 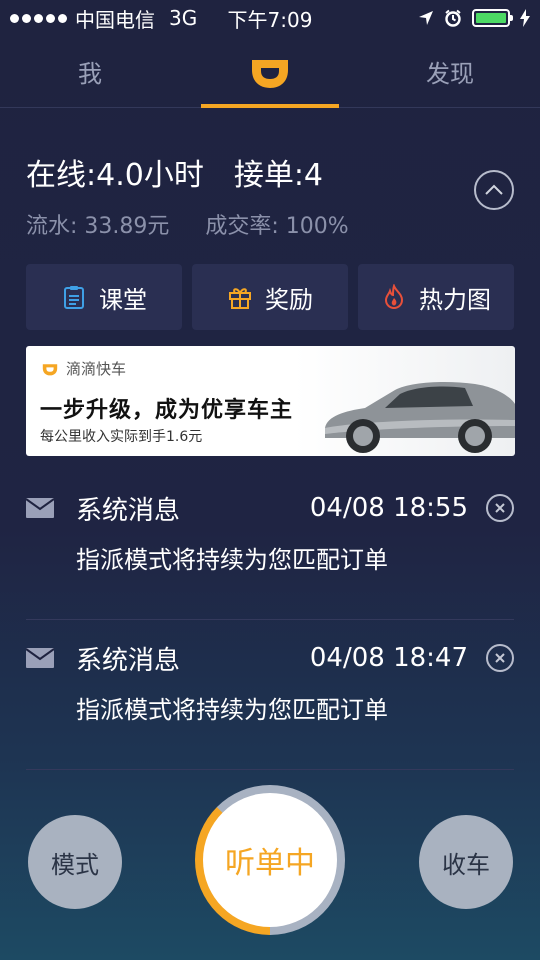 What do you see at coordinates (388, 658) in the screenshot?
I see `message-time: 04/08 18:47` at bounding box center [388, 658].